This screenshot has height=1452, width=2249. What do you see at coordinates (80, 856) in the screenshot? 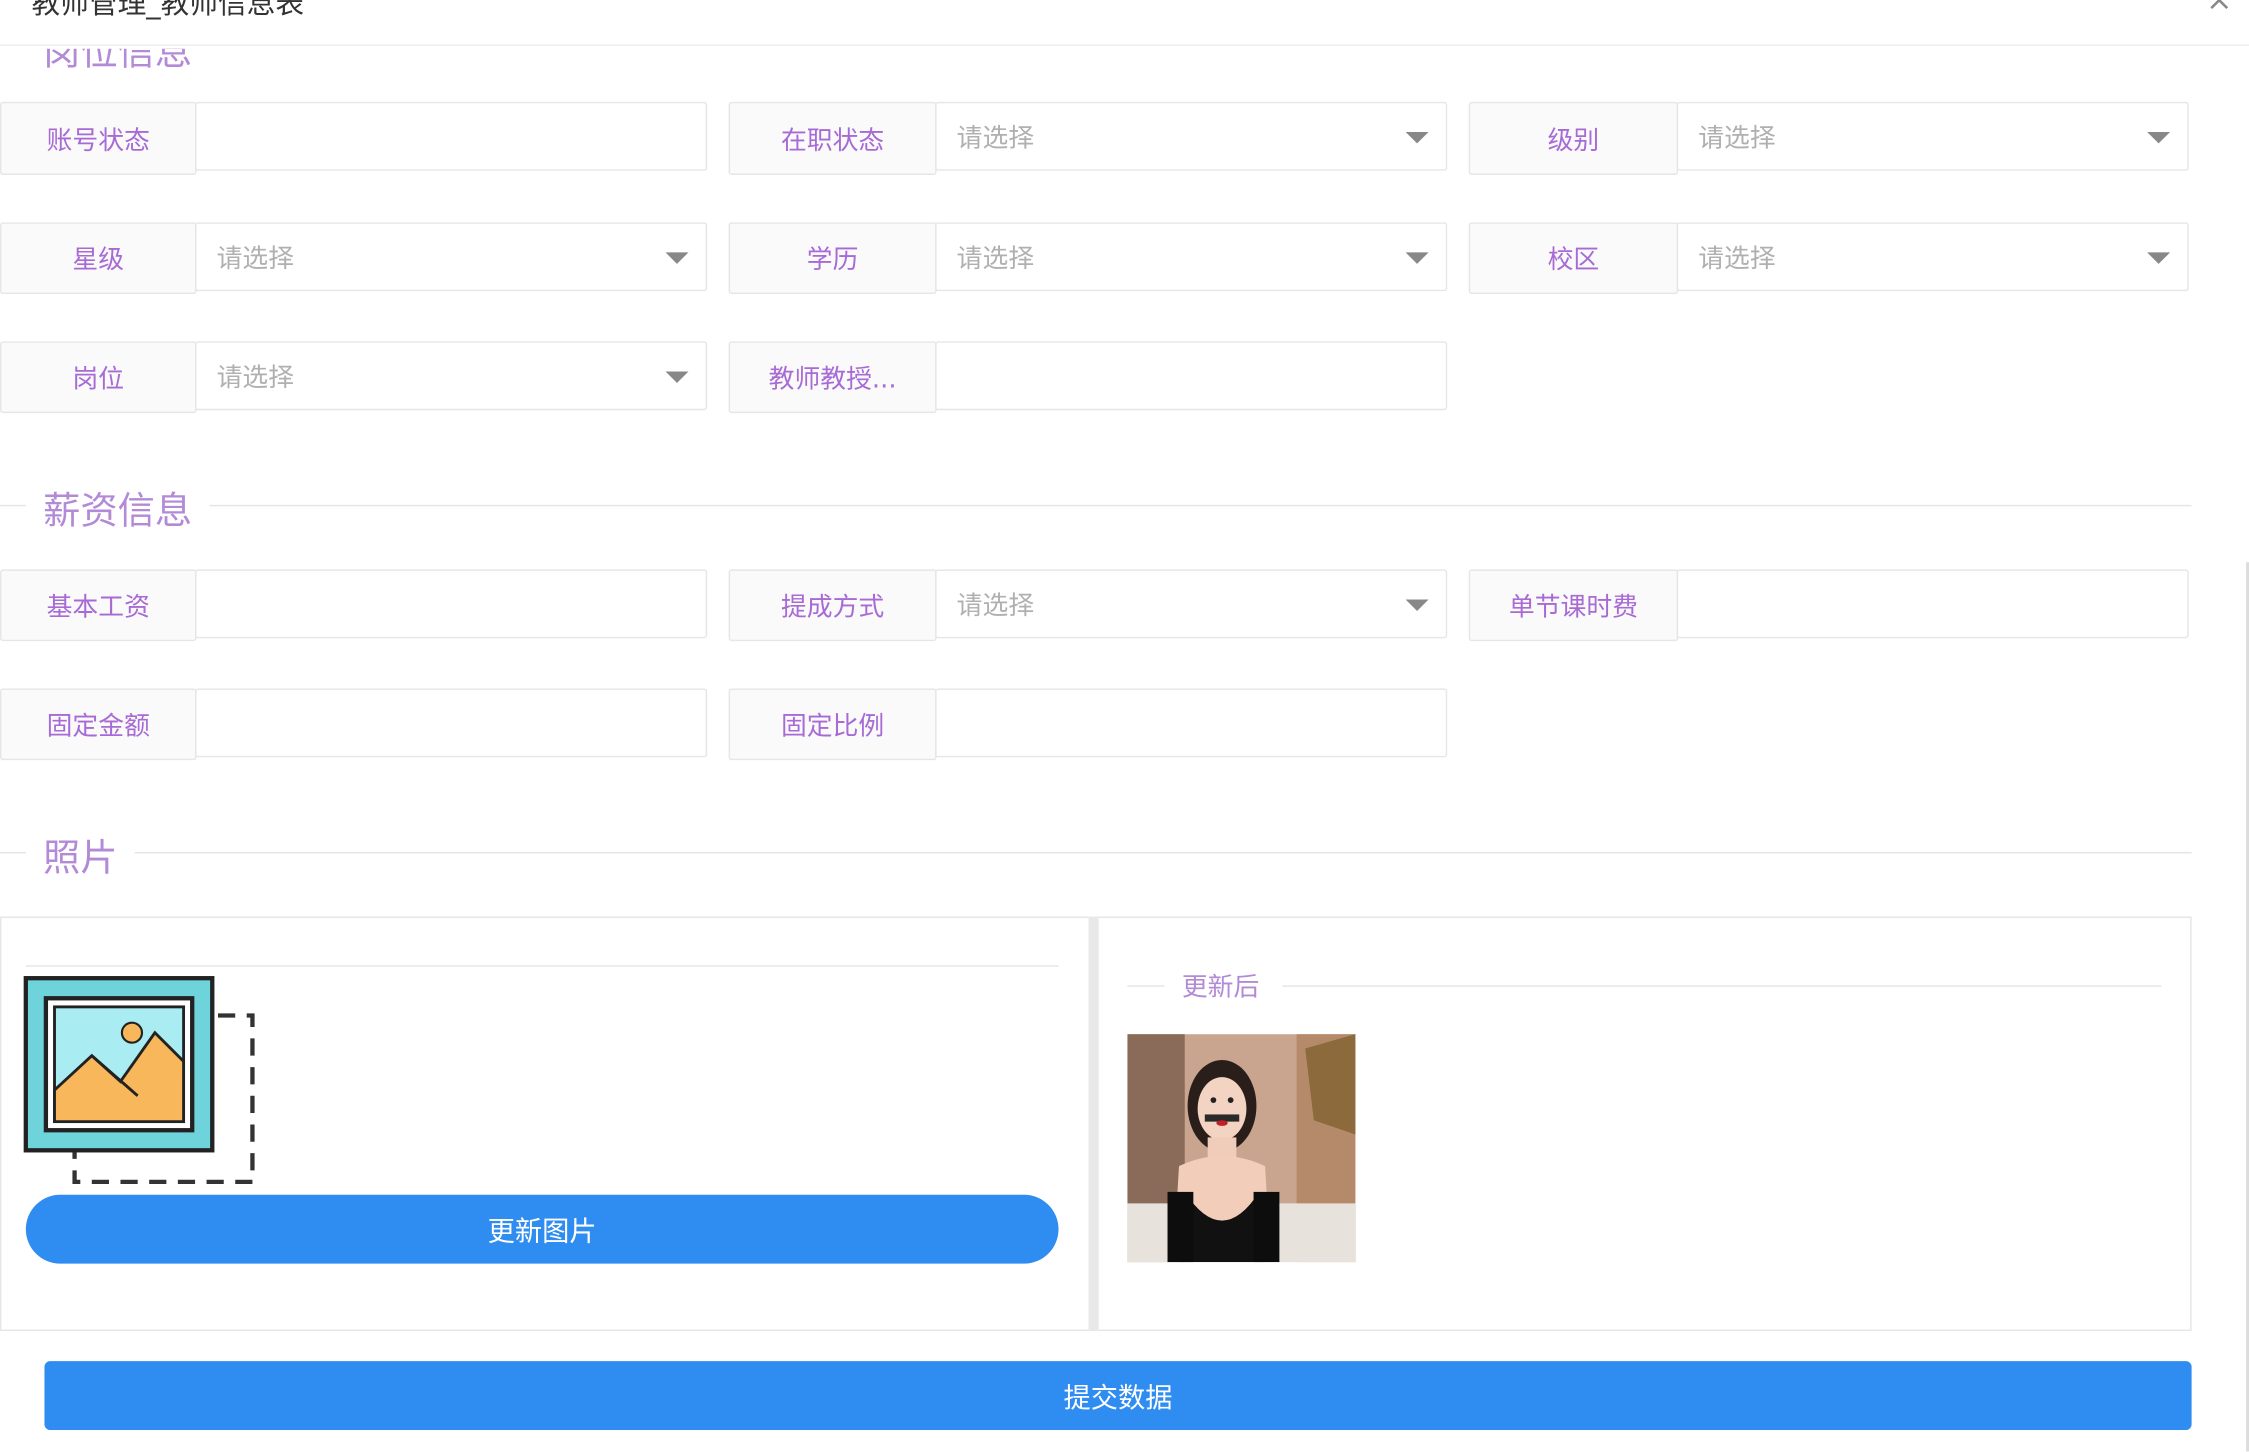
I see `section-title-photo: 照片` at bounding box center [80, 856].